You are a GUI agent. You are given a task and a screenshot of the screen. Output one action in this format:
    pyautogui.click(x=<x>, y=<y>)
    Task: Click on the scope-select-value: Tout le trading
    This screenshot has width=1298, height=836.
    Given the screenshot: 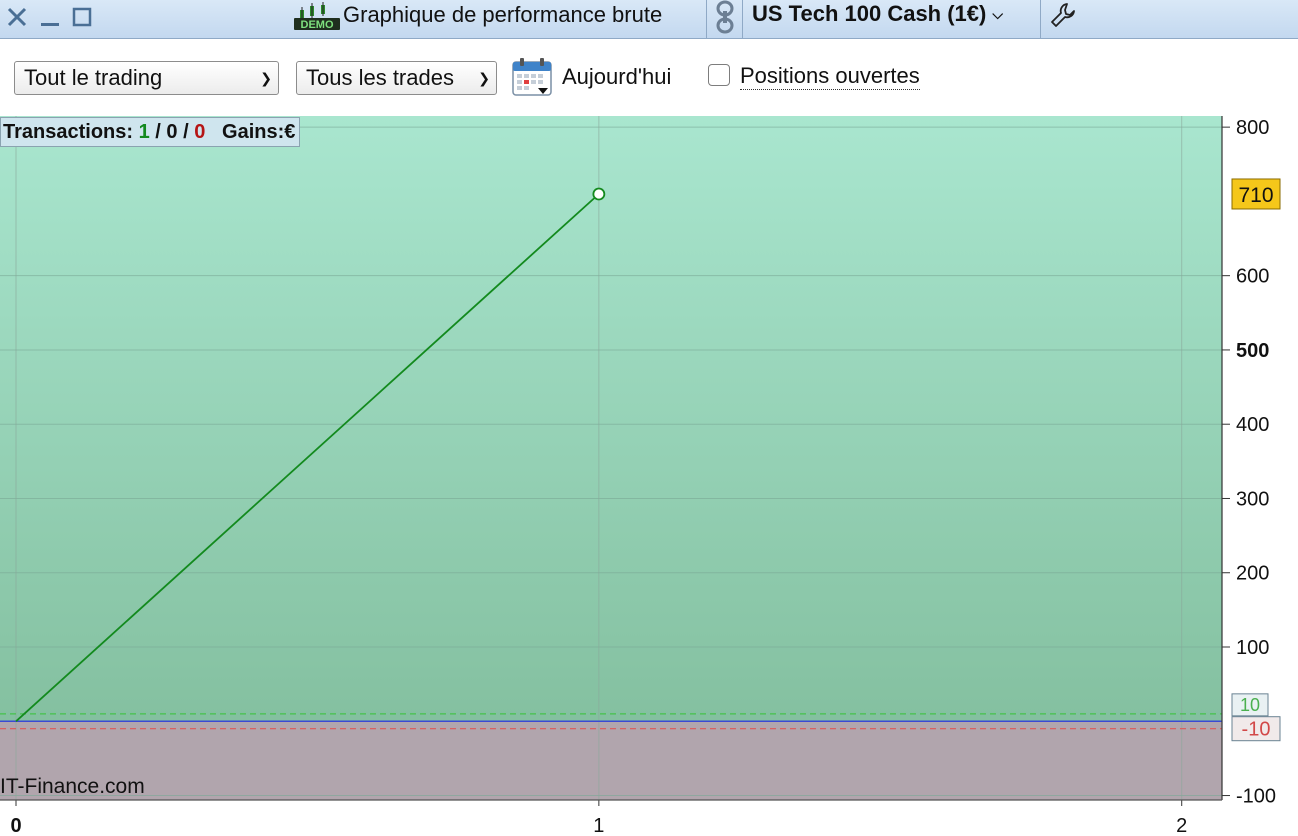 What is the action you would take?
    pyautogui.click(x=93, y=77)
    